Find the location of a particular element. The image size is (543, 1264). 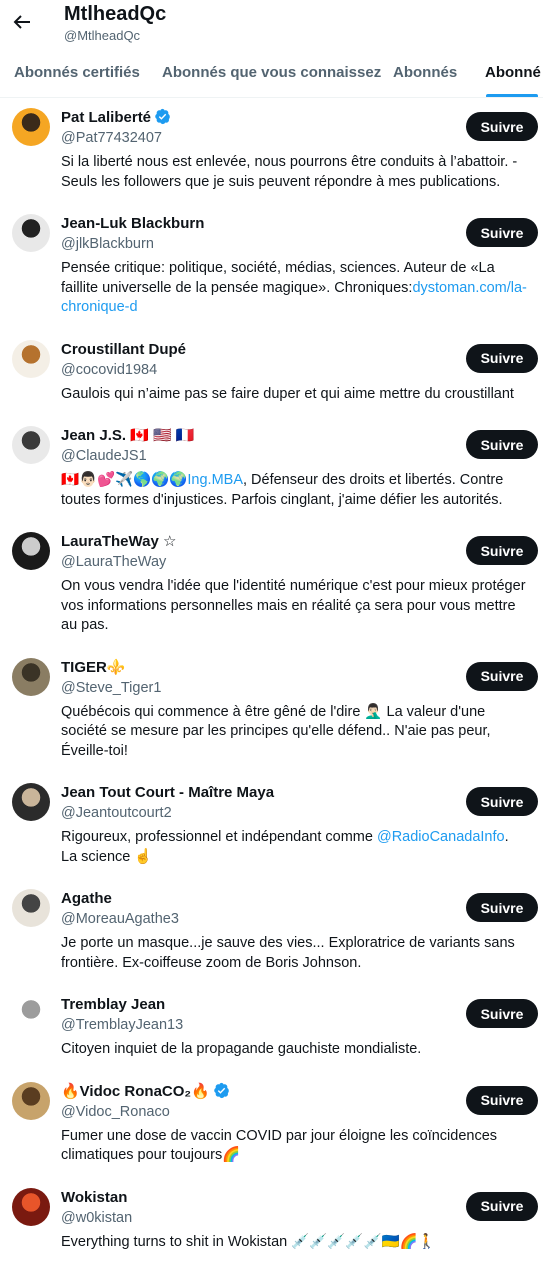

account-name-line: Jean Tout Court - Maître Maya is located at coordinates (296, 793).